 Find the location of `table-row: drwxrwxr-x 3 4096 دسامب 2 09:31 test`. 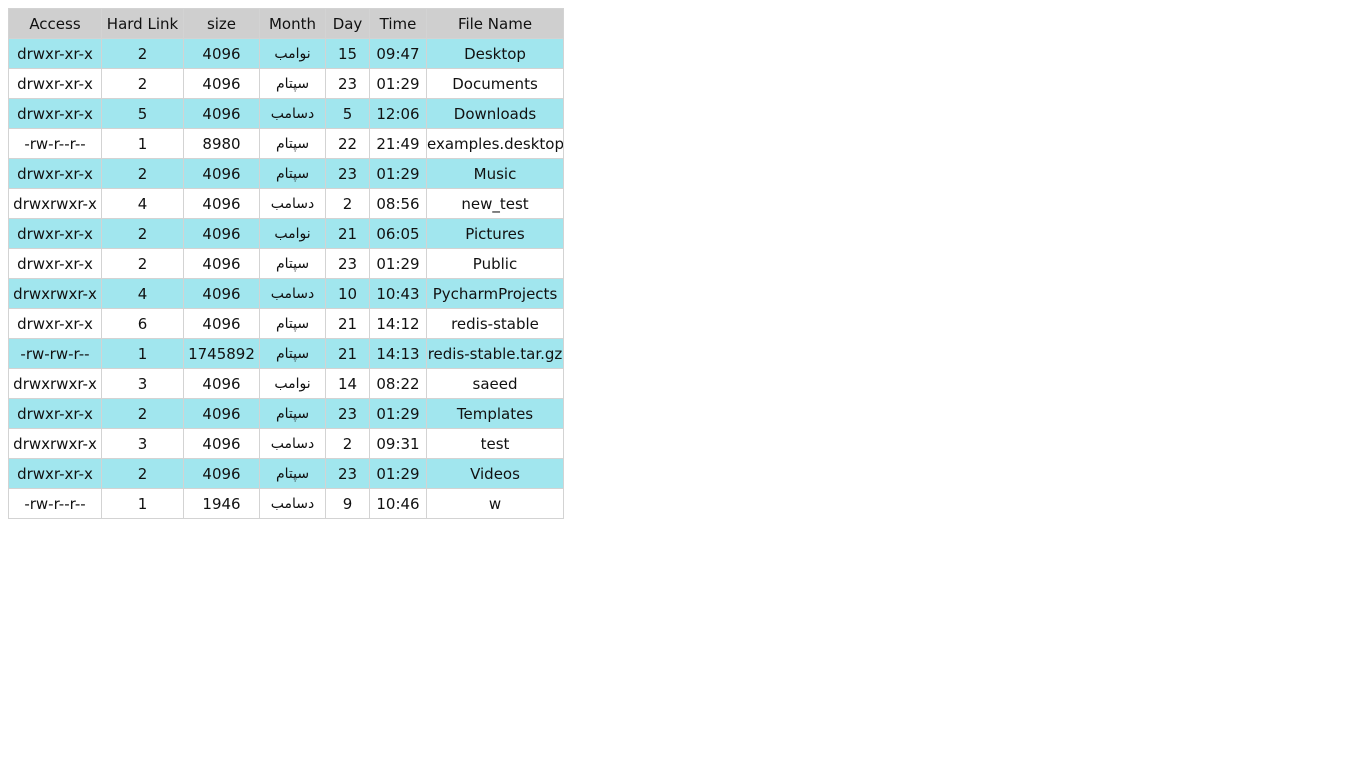

table-row: drwxrwxr-x 3 4096 دسامب 2 09:31 test is located at coordinates (286, 443).